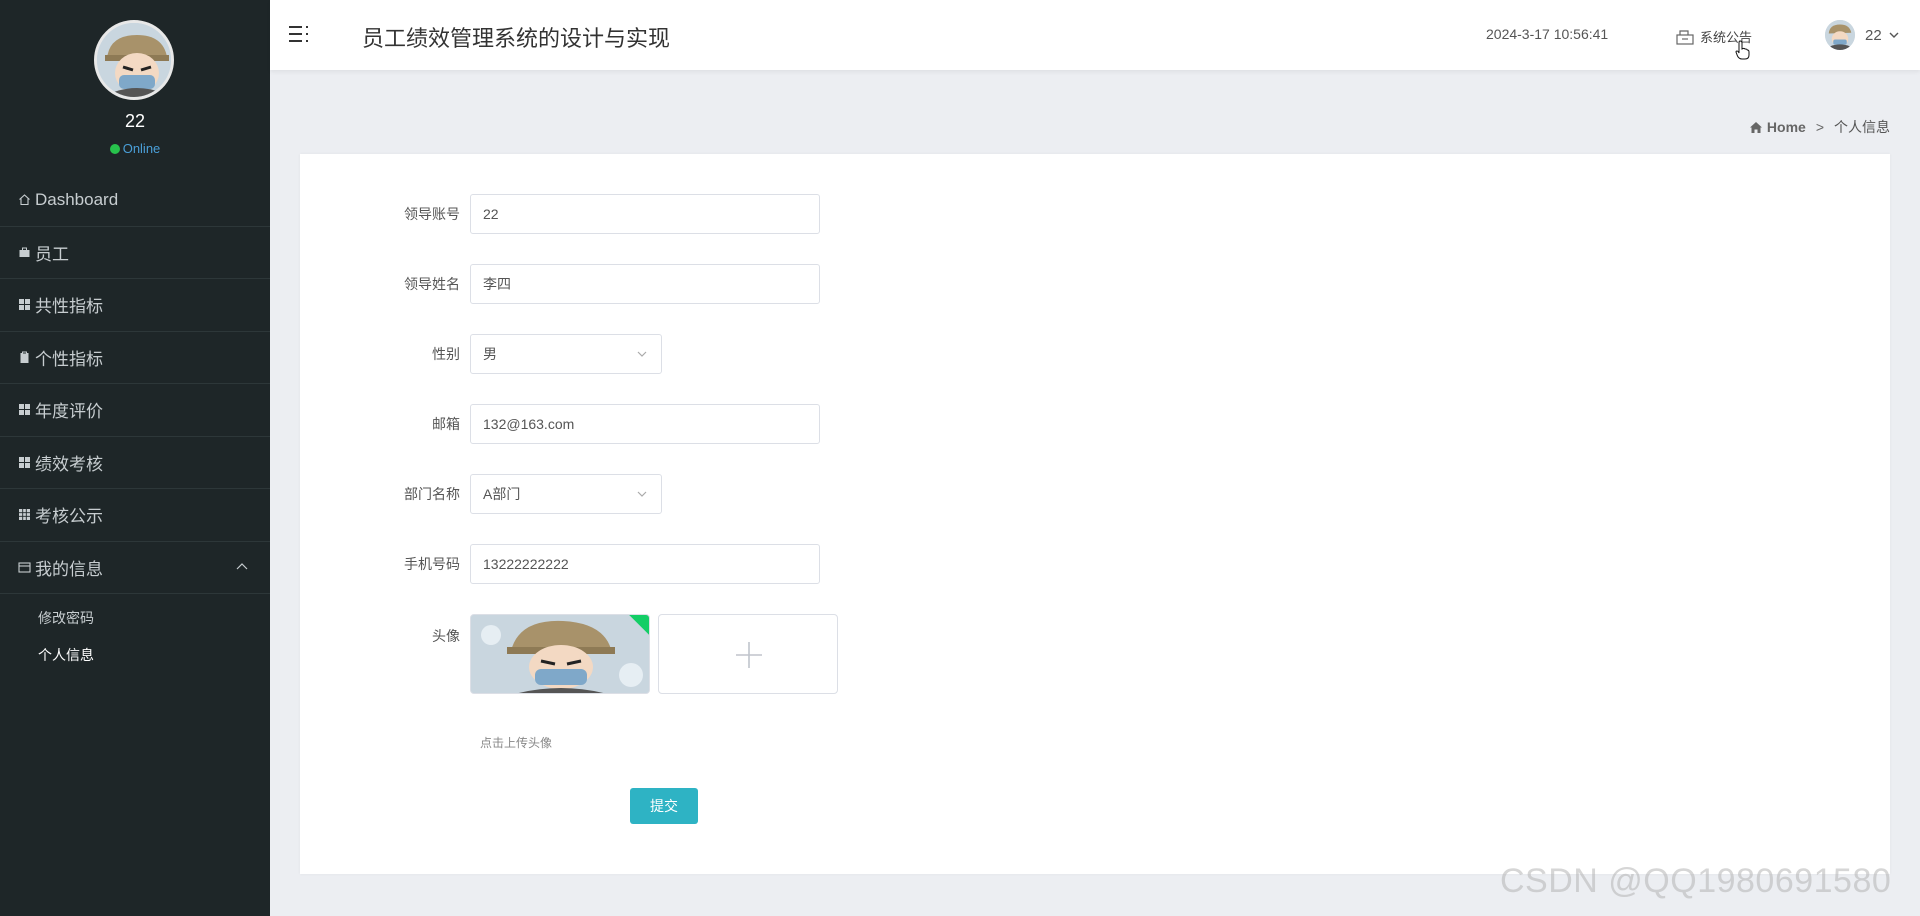 The width and height of the screenshot is (1920, 916). What do you see at coordinates (135, 253) in the screenshot?
I see `sidebar-item-employee: 员工` at bounding box center [135, 253].